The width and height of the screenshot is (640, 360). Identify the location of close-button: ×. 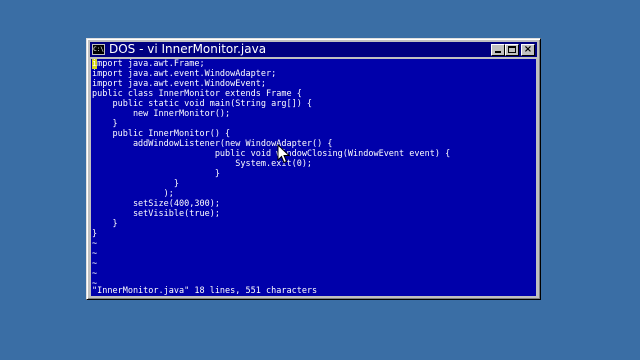
(528, 49).